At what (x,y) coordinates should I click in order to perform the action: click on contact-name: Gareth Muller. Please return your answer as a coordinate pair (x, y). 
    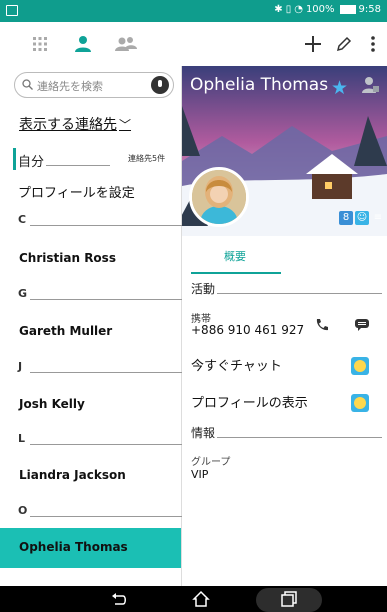
    Looking at the image, I should click on (66, 331).